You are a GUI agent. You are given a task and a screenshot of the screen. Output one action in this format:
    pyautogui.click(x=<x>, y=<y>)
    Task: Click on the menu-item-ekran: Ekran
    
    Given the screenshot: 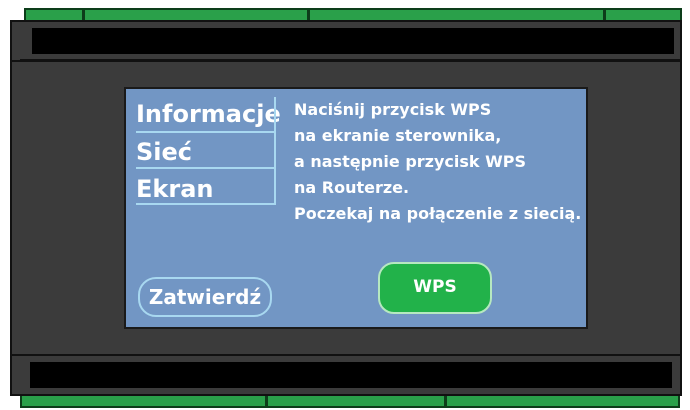 What is the action you would take?
    pyautogui.click(x=174, y=189)
    